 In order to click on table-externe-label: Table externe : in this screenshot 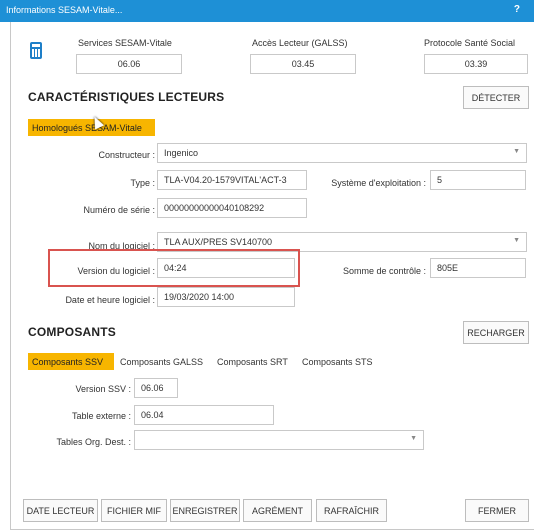, I will do `click(101, 416)`.